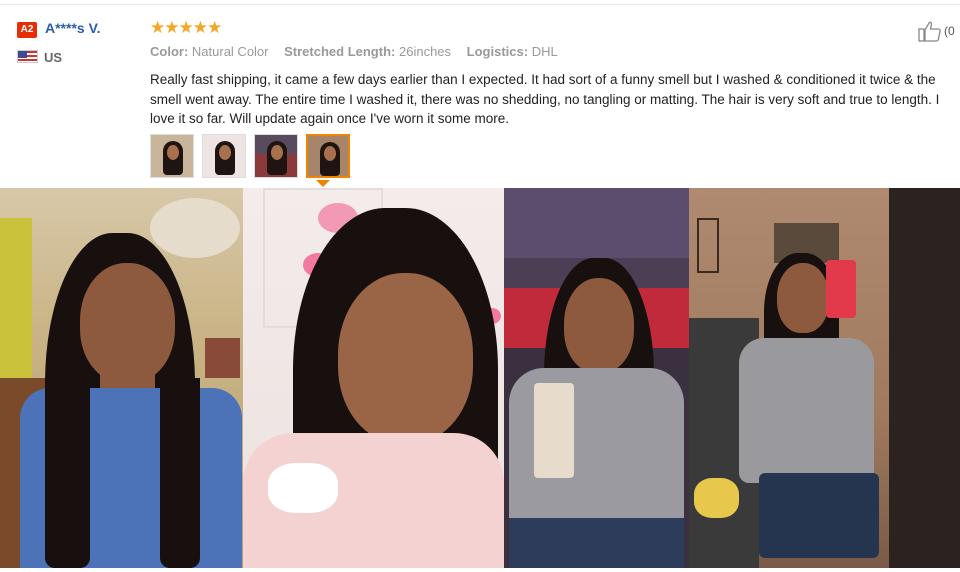  Describe the element at coordinates (186, 27) in the screenshot. I see `rating-stars: ★★★★★` at that location.